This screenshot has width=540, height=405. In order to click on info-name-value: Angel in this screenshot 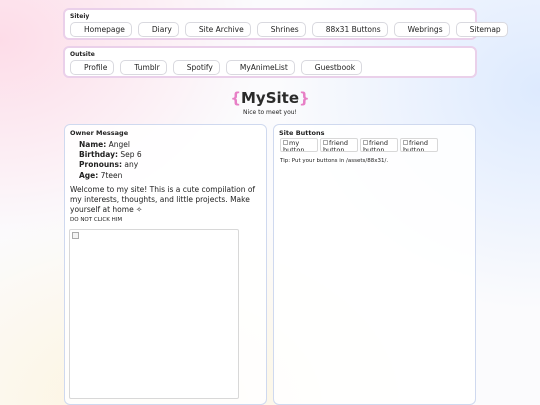, I will do `click(119, 144)`.